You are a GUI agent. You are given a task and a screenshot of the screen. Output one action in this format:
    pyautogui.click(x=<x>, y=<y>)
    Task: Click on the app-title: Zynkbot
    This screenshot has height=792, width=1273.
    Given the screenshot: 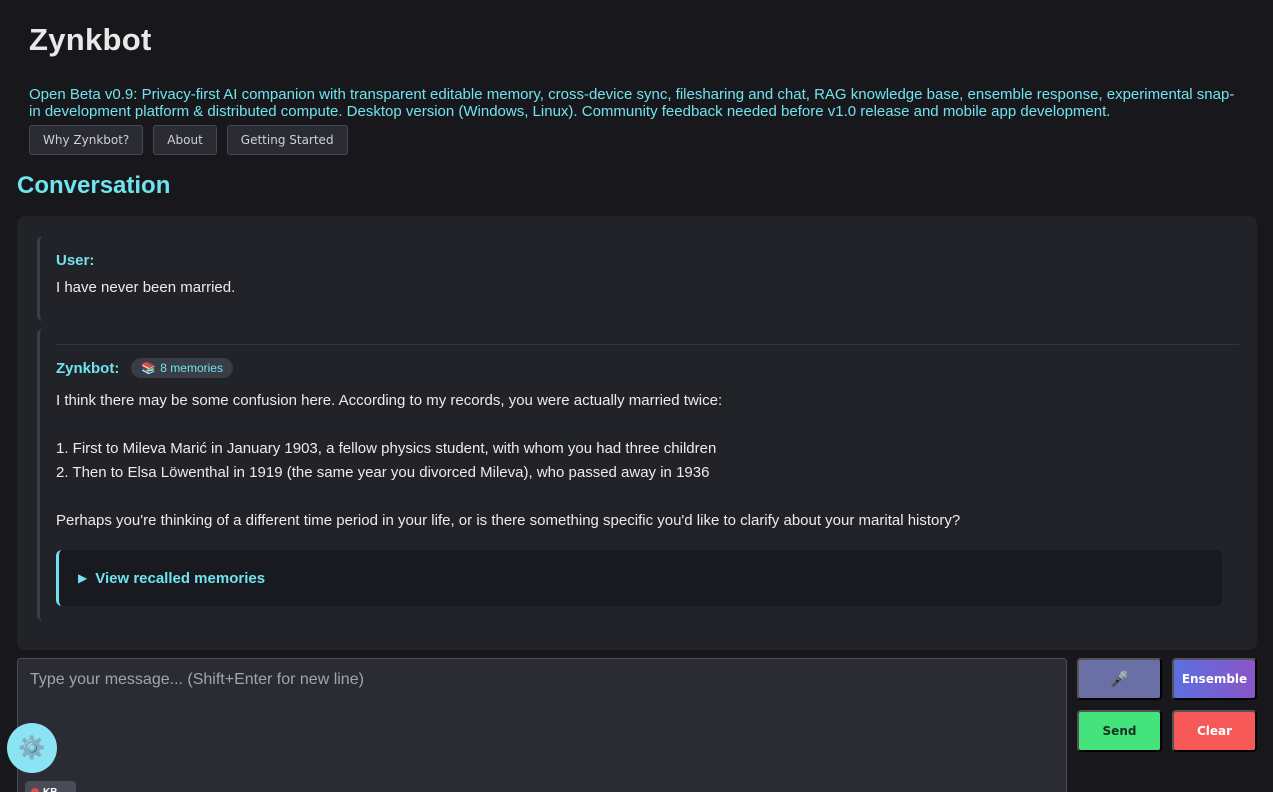 What is the action you would take?
    pyautogui.click(x=90, y=39)
    